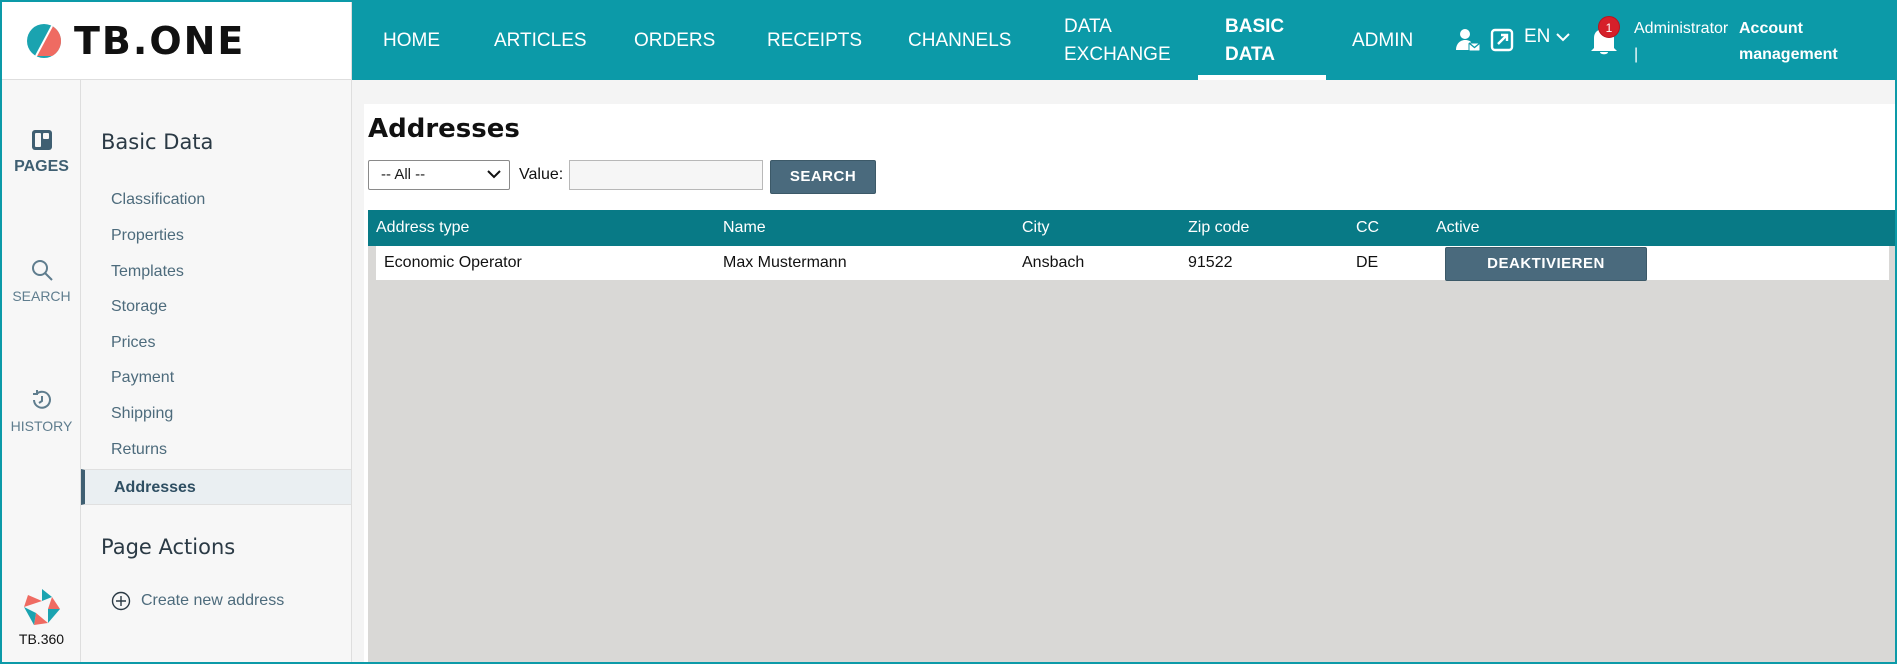 This screenshot has height=664, width=1897. I want to click on notifications-button: 1, so click(1605, 36).